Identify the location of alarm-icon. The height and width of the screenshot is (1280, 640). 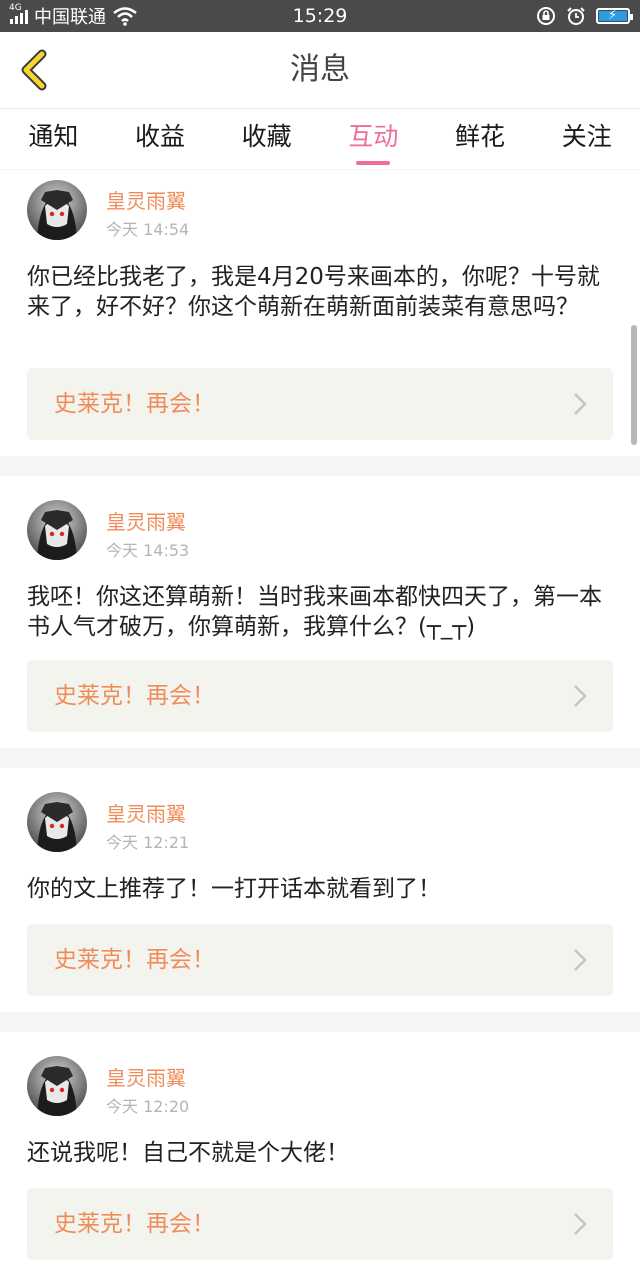
(576, 16).